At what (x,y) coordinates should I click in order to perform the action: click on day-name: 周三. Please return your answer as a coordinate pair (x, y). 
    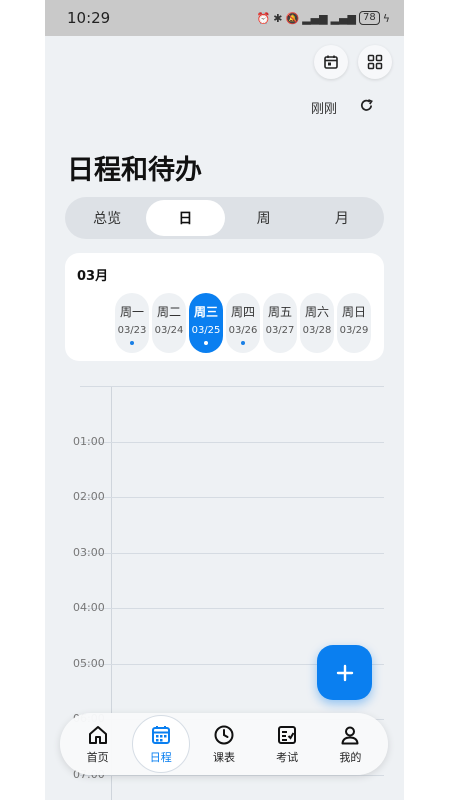
    Looking at the image, I should click on (205, 312).